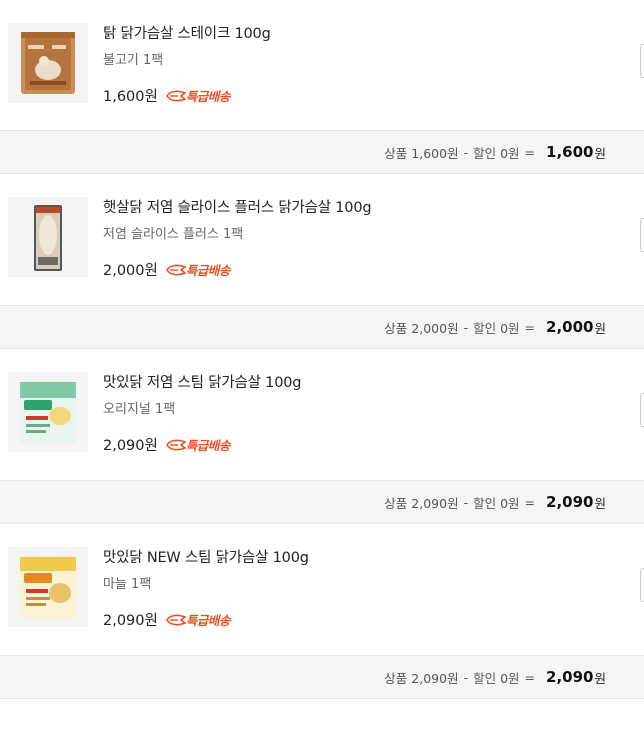  Describe the element at coordinates (127, 584) in the screenshot. I see `product-option: 마늘 1팩` at that location.